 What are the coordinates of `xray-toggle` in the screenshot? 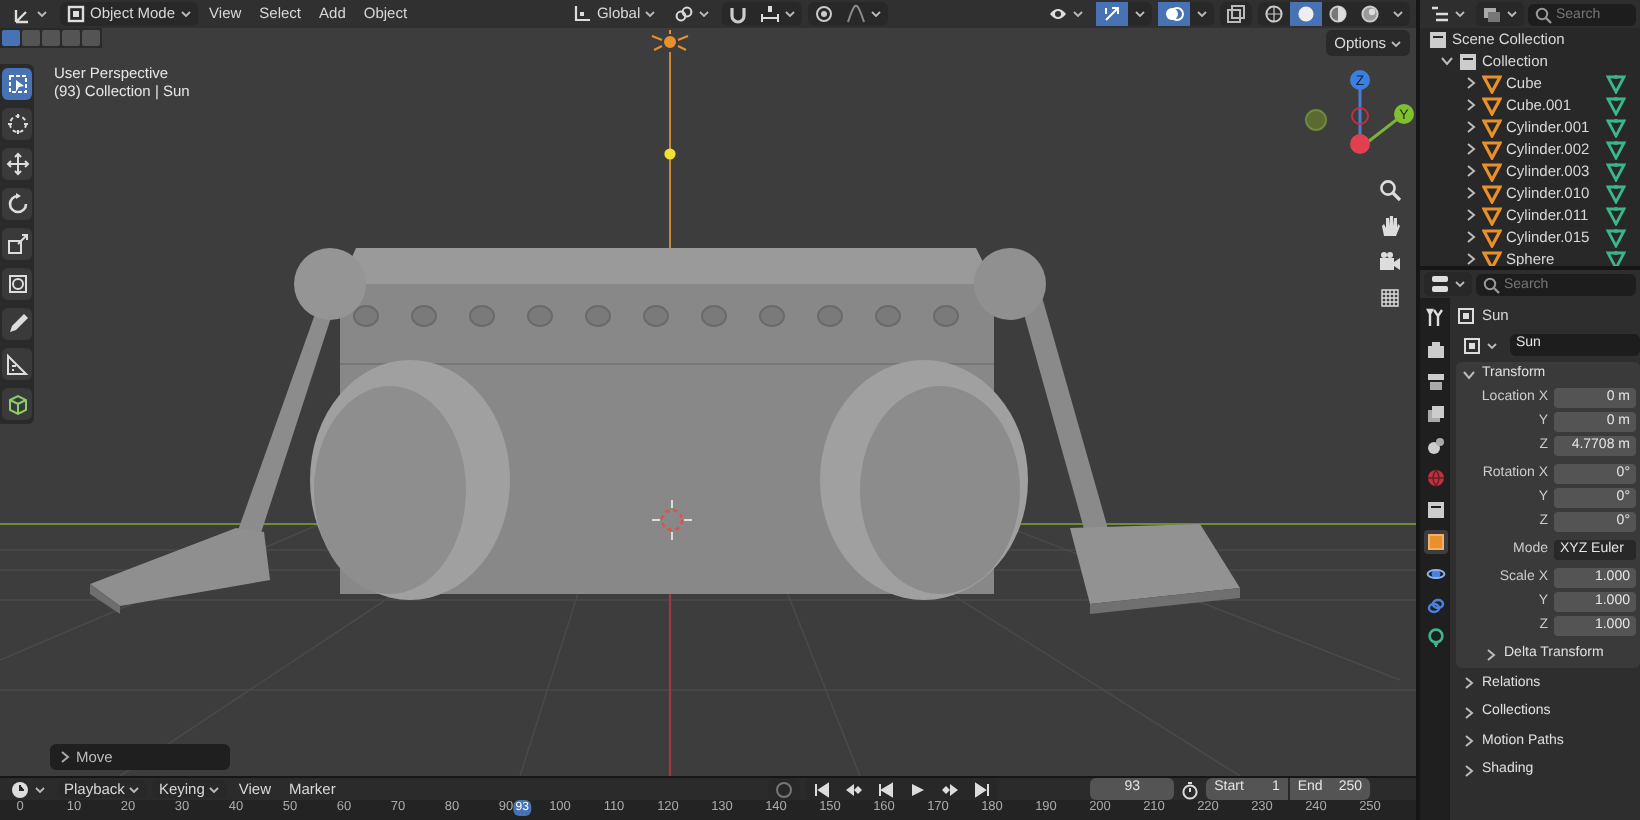 It's located at (1236, 14).